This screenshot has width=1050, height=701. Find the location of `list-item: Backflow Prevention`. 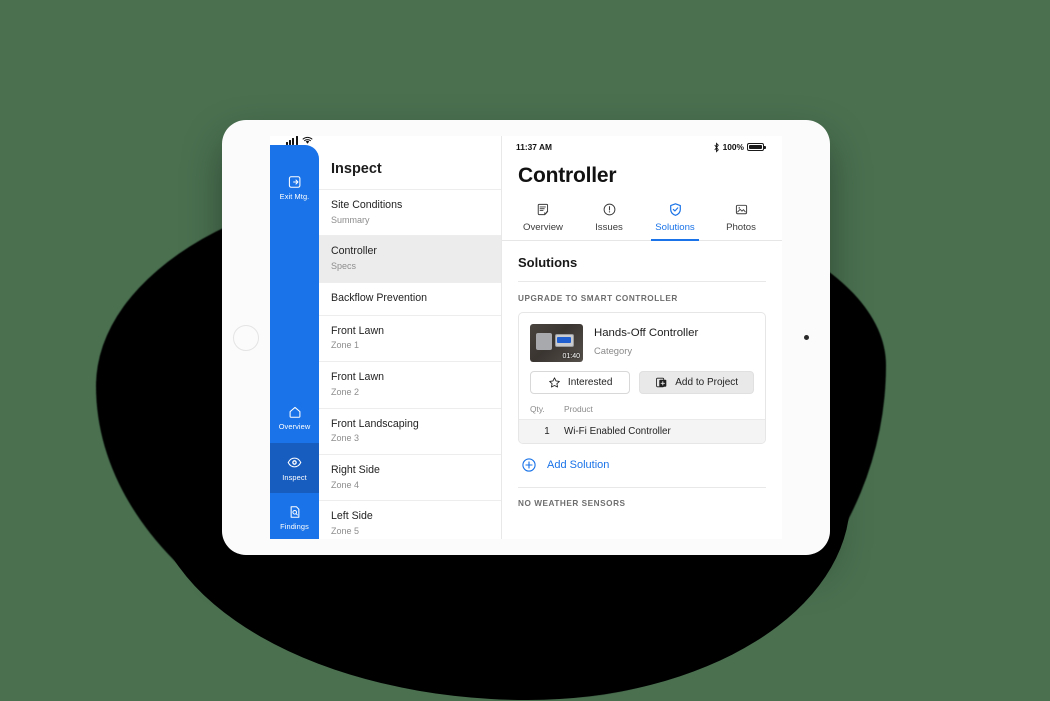

list-item: Backflow Prevention is located at coordinates (410, 298).